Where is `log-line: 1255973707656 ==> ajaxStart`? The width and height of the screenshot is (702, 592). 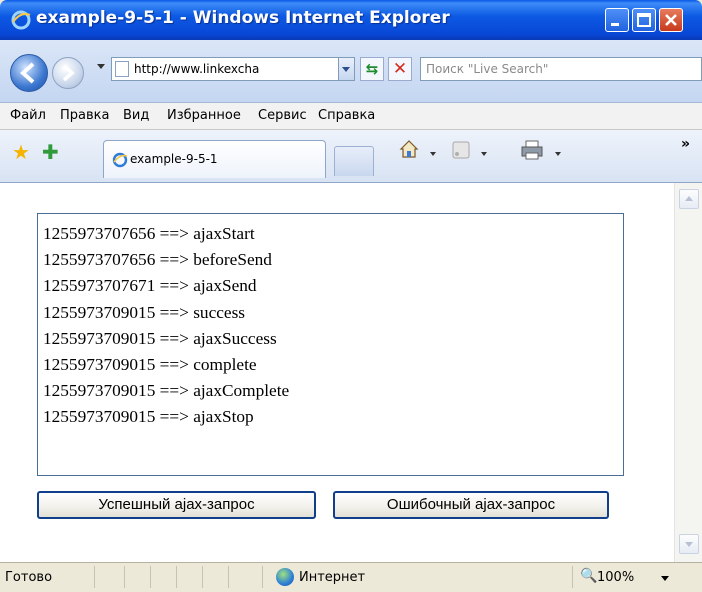
log-line: 1255973707656 ==> ajaxStart is located at coordinates (149, 233).